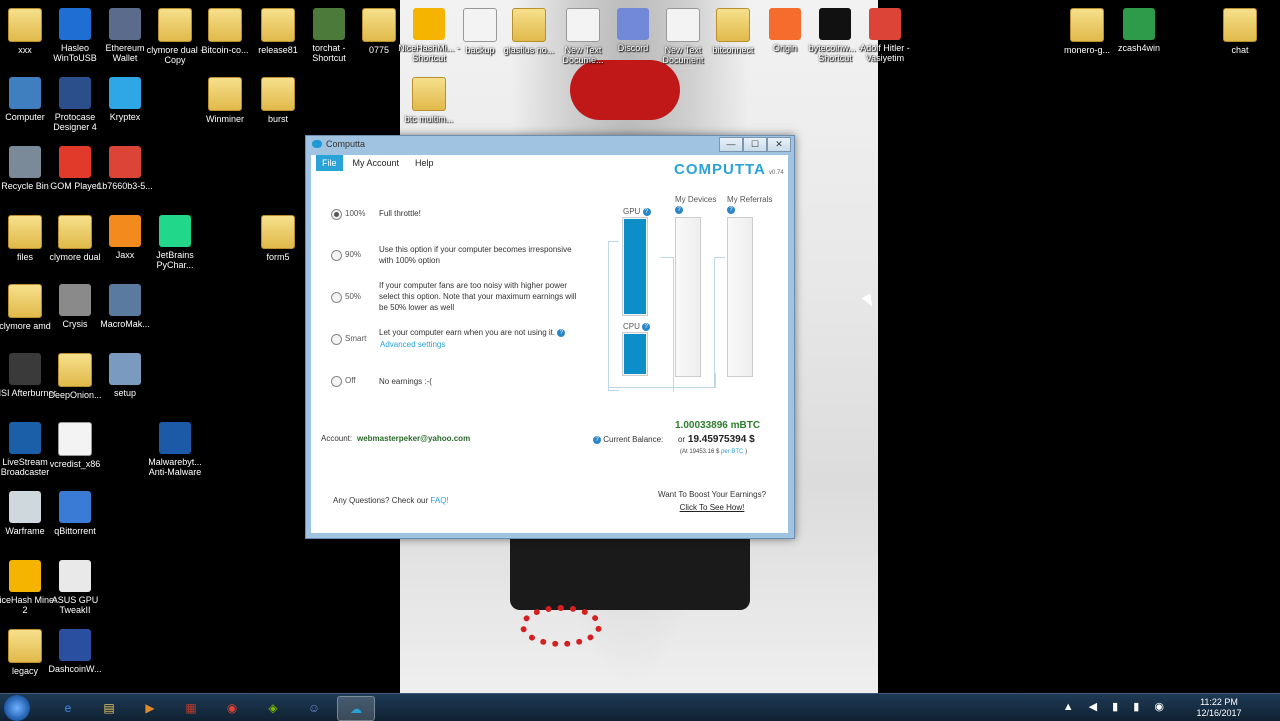 Image resolution: width=1280 pixels, height=721 pixels. What do you see at coordinates (356, 708) in the screenshot?
I see `computta-icon: ☁` at bounding box center [356, 708].